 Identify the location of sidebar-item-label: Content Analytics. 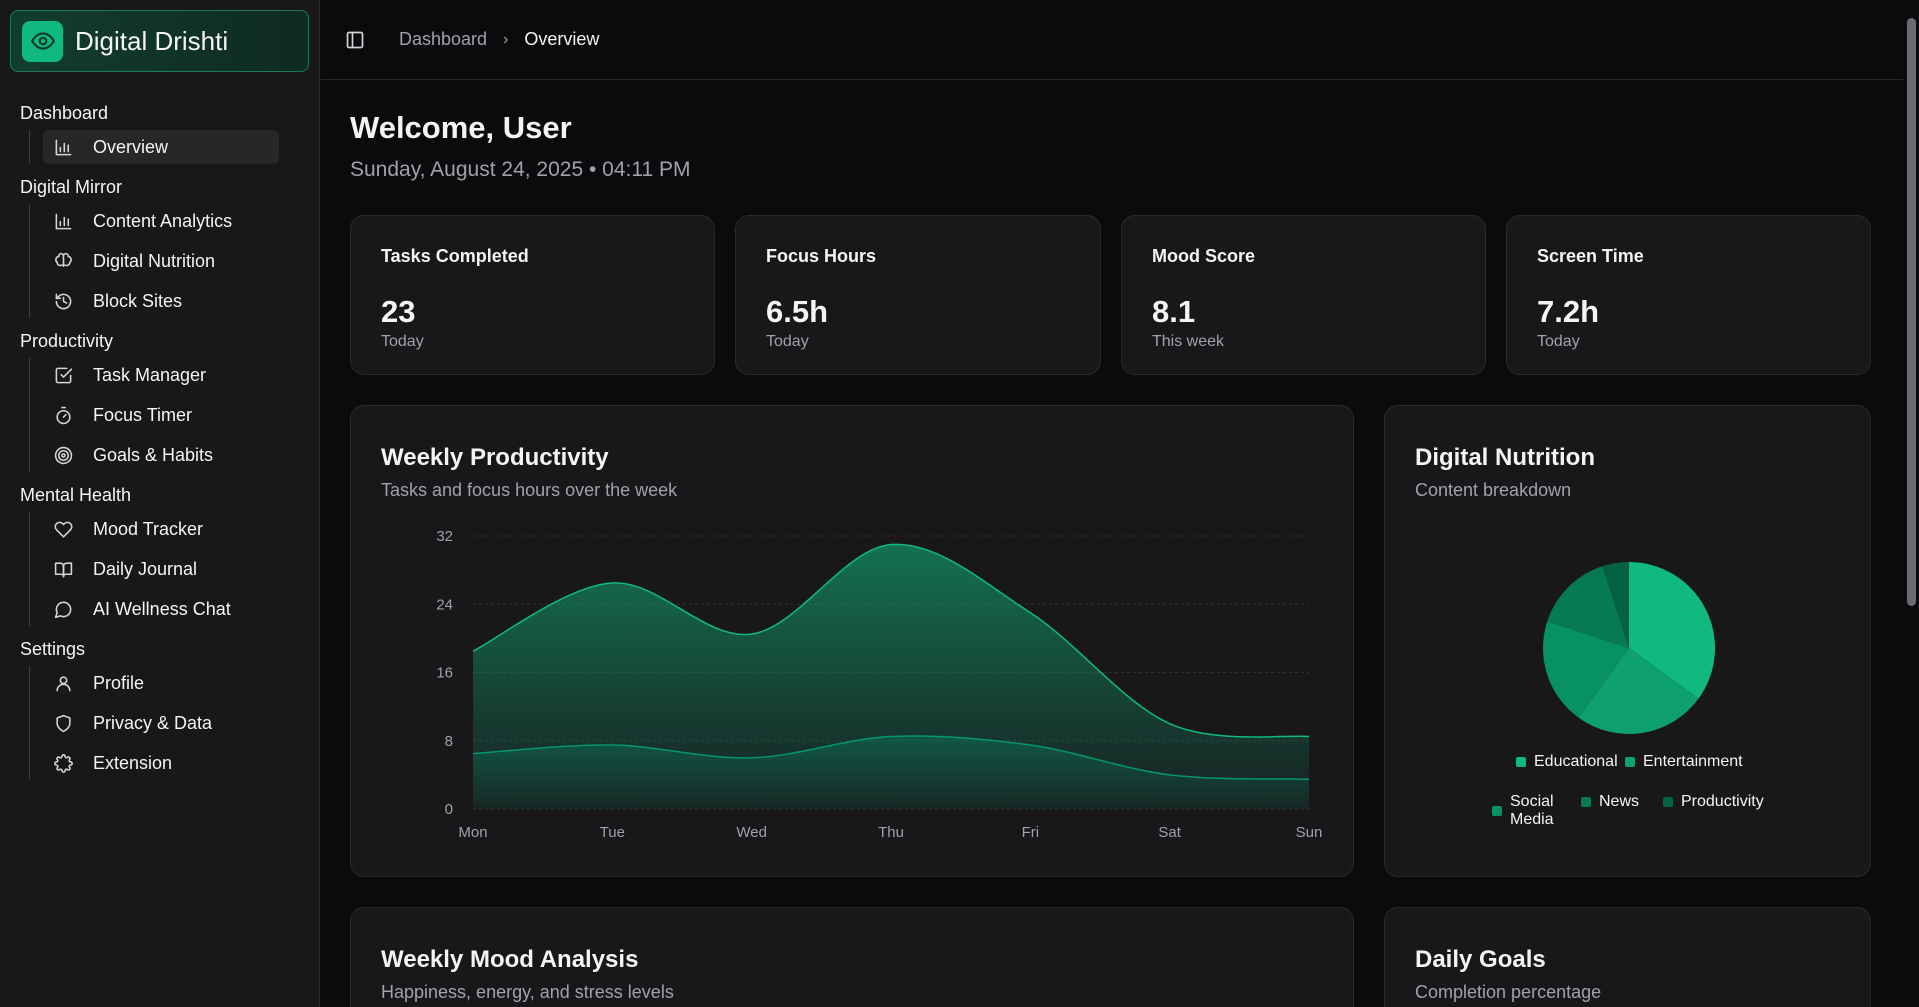
(163, 220).